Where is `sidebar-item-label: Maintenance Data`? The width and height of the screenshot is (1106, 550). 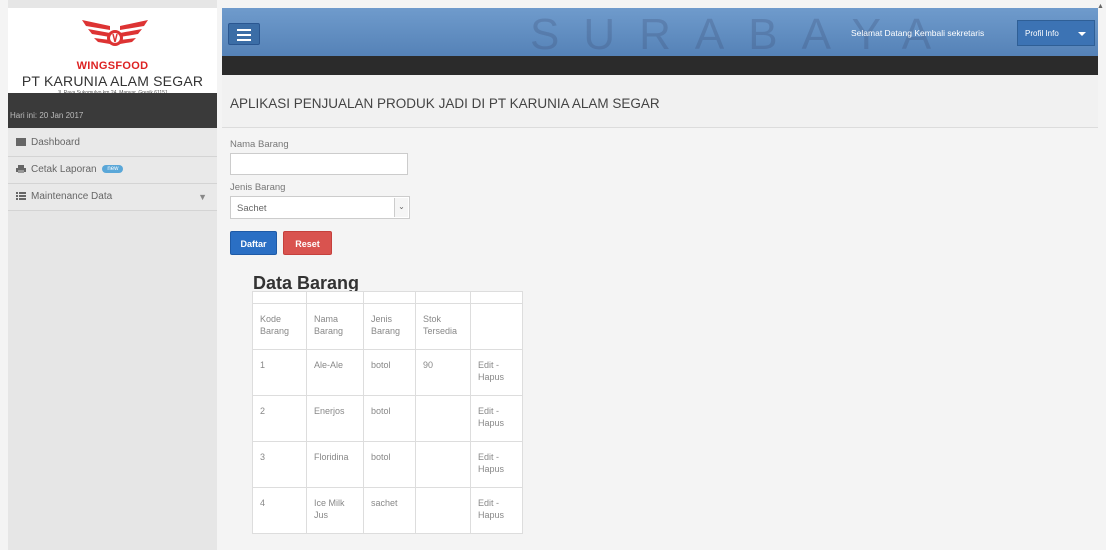 sidebar-item-label: Maintenance Data is located at coordinates (72, 196).